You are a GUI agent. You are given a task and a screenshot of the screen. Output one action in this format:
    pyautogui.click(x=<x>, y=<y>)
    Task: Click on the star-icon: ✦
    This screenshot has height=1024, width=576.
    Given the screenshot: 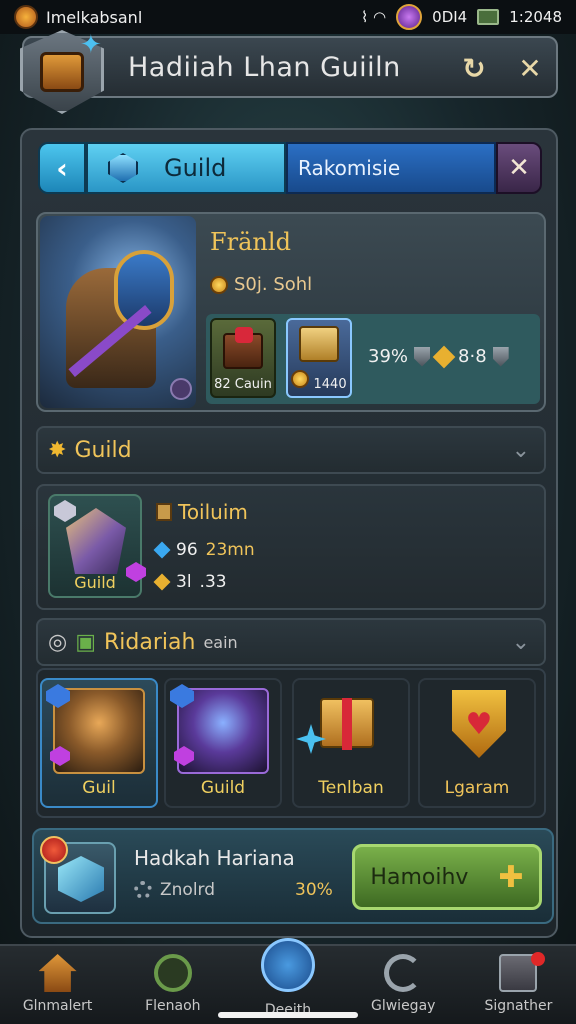 What is the action you would take?
    pyautogui.click(x=91, y=45)
    